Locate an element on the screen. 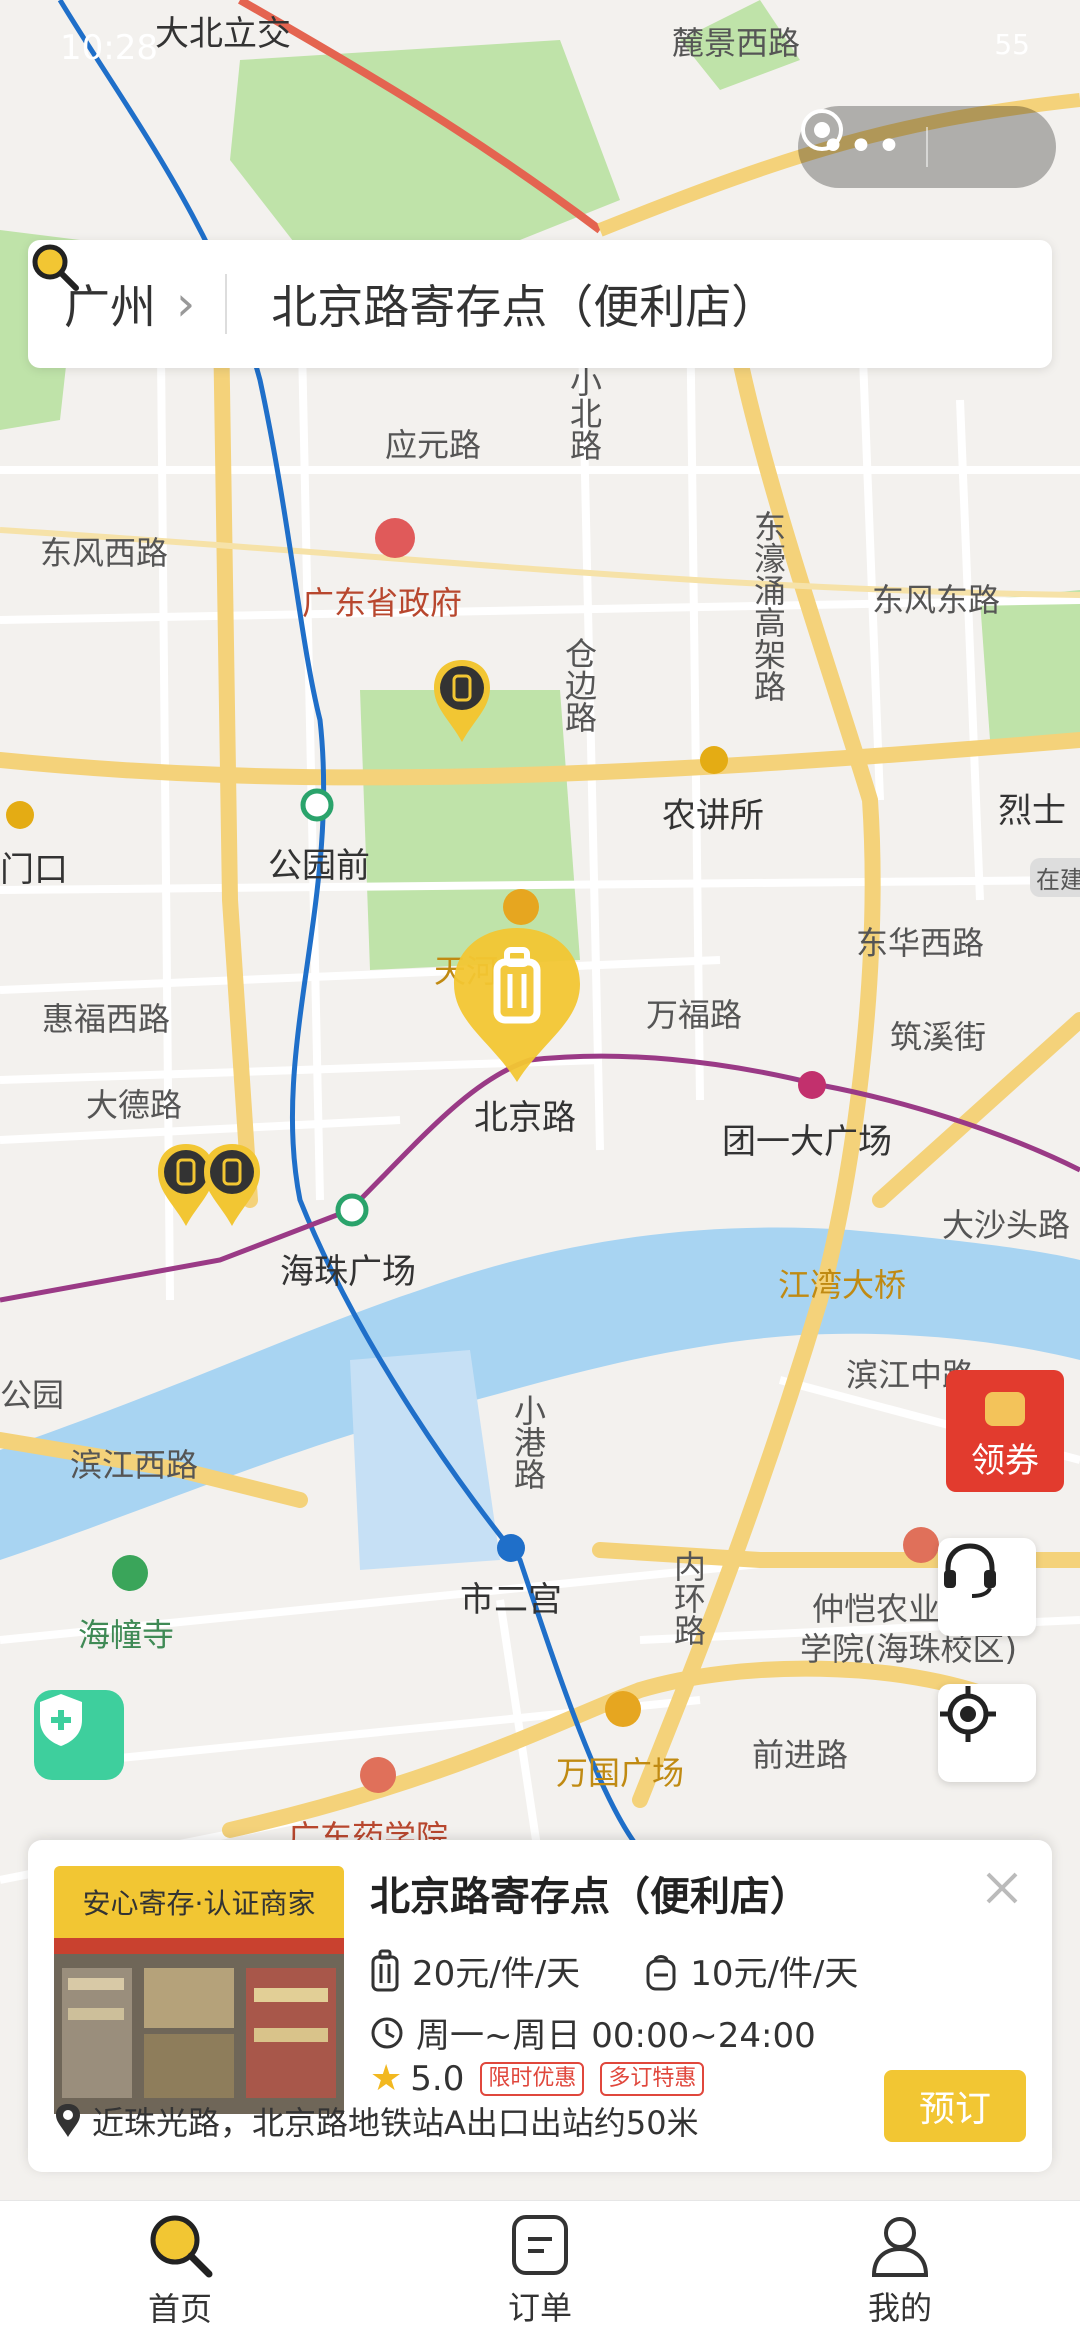  order-icon is located at coordinates (540, 2245).